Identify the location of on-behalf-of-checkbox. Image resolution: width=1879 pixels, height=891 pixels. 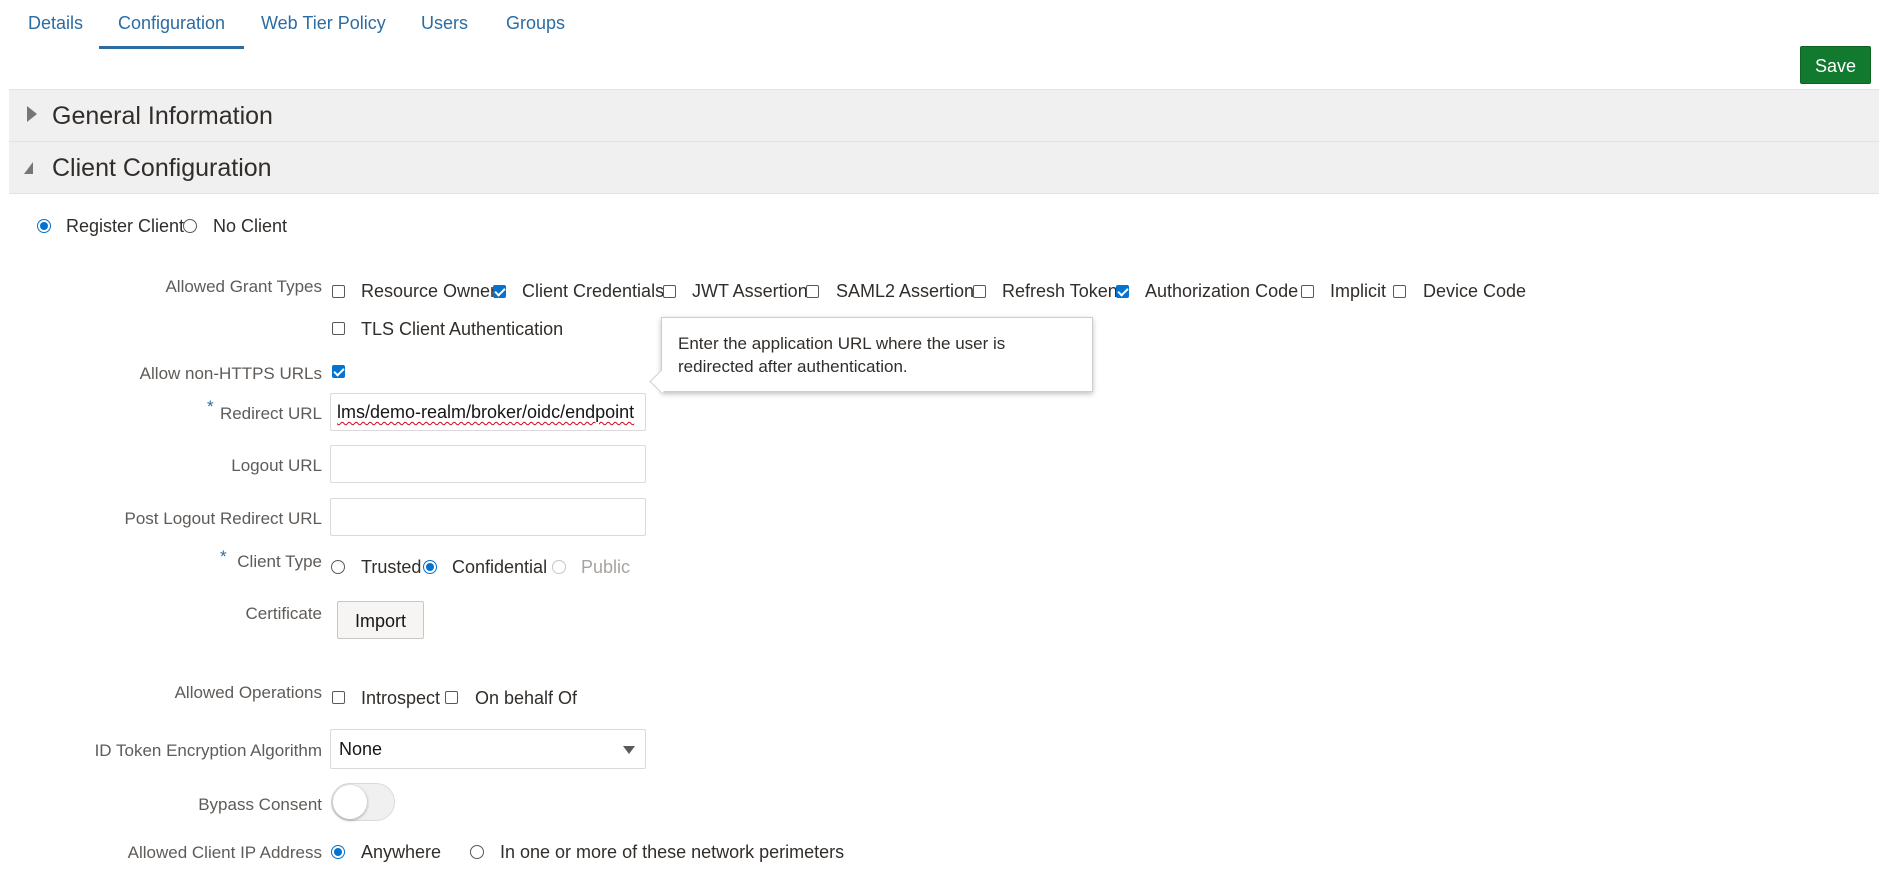
(451, 697).